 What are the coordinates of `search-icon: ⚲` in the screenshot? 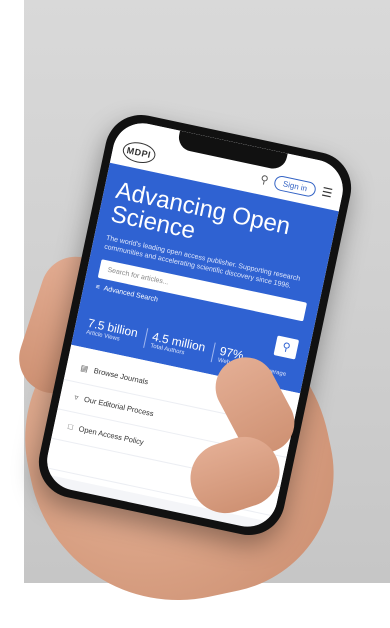 It's located at (264, 179).